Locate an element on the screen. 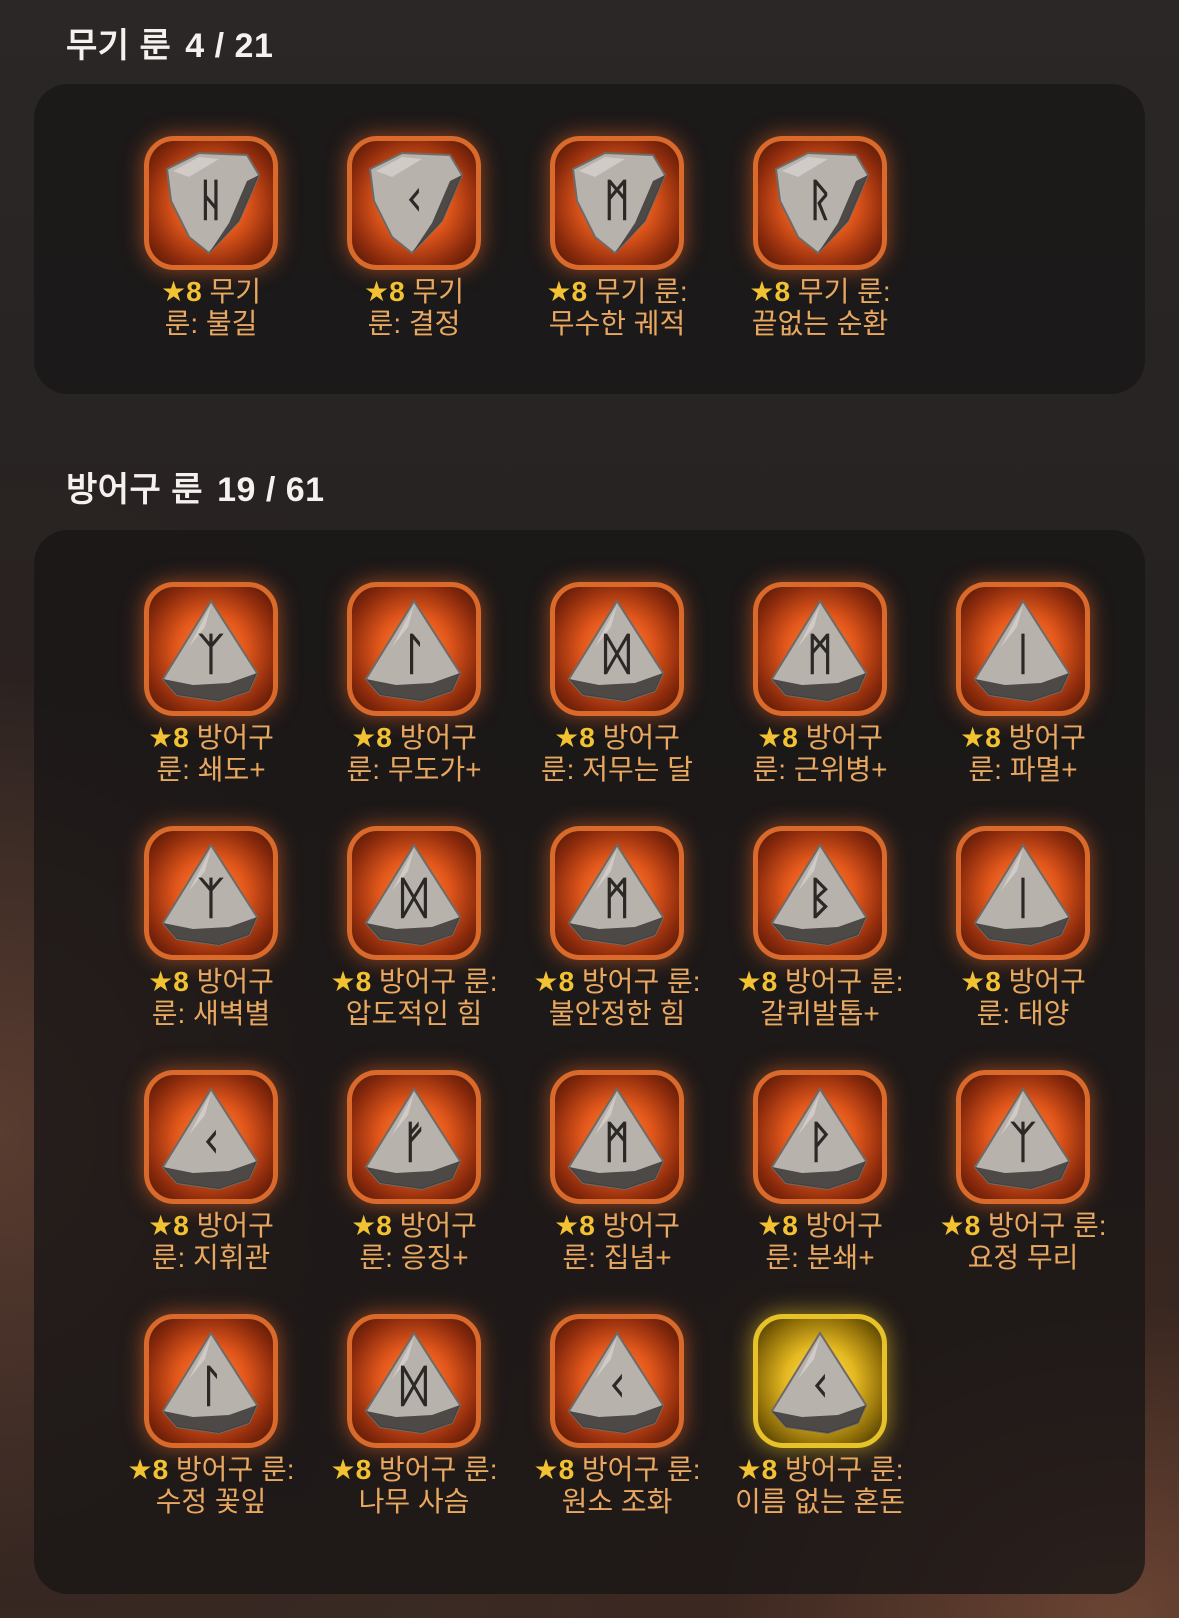 This screenshot has width=1179, height=1618. rune-item: ᚲ ★8 방어구 룬: 지휘관 is located at coordinates (201, 1180).